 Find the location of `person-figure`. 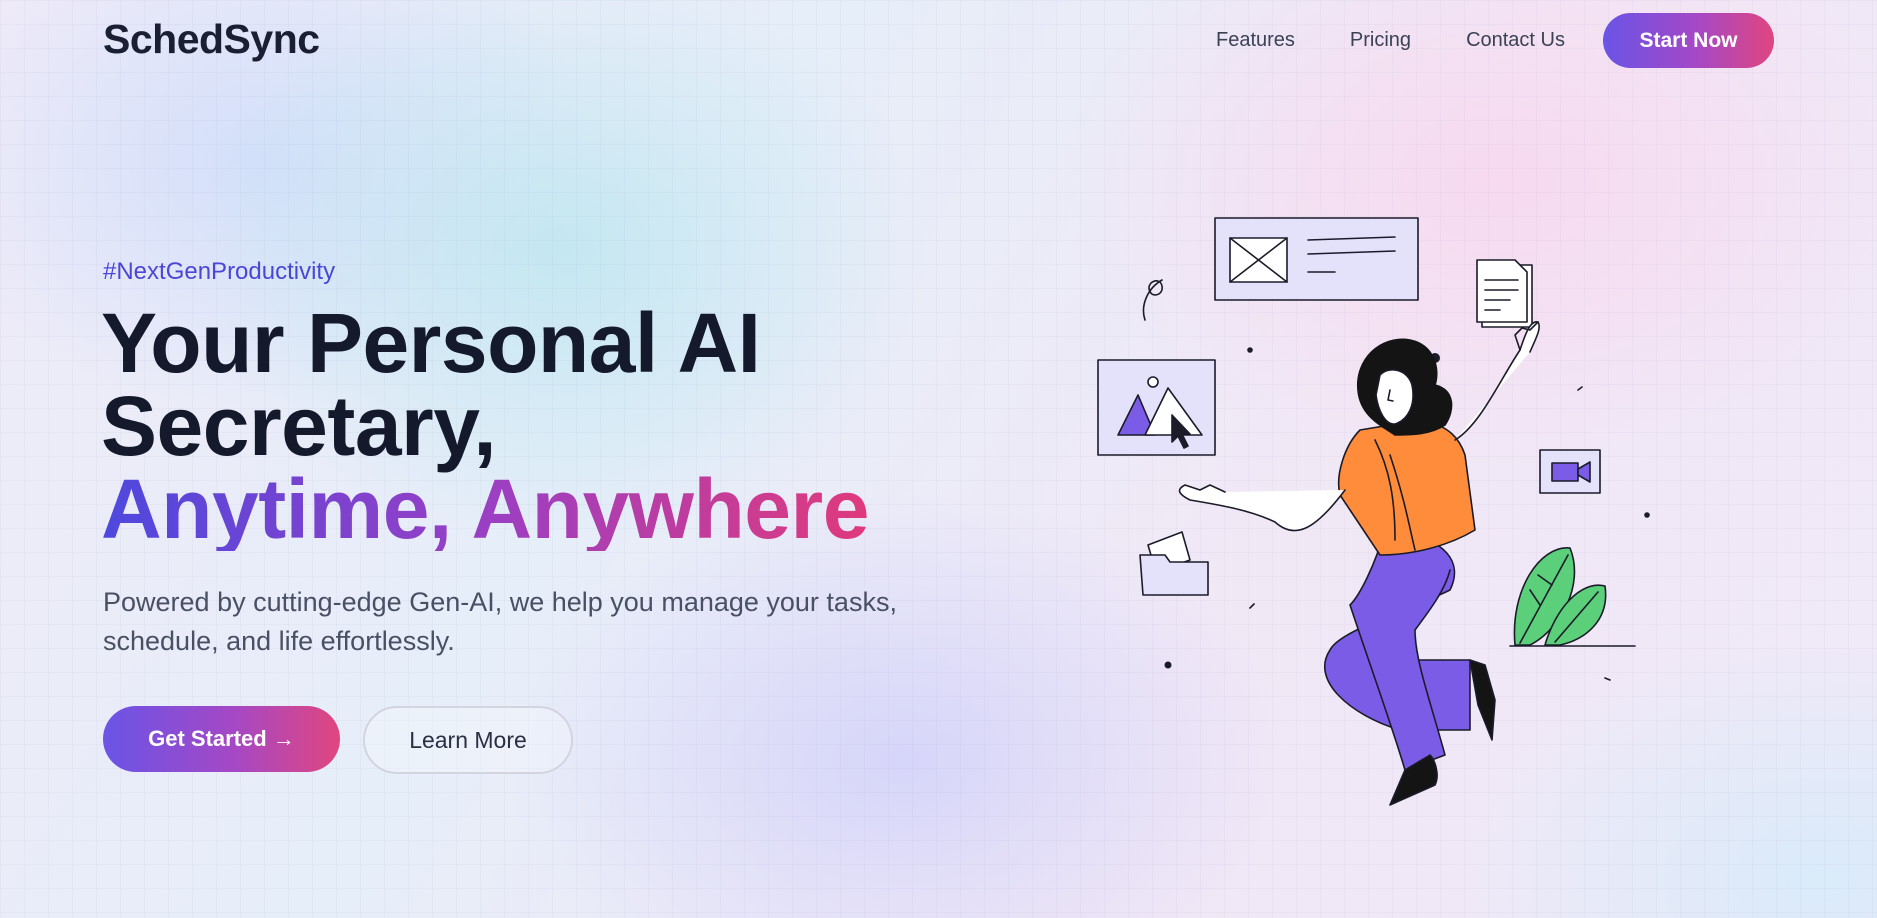

person-figure is located at coordinates (1359, 563).